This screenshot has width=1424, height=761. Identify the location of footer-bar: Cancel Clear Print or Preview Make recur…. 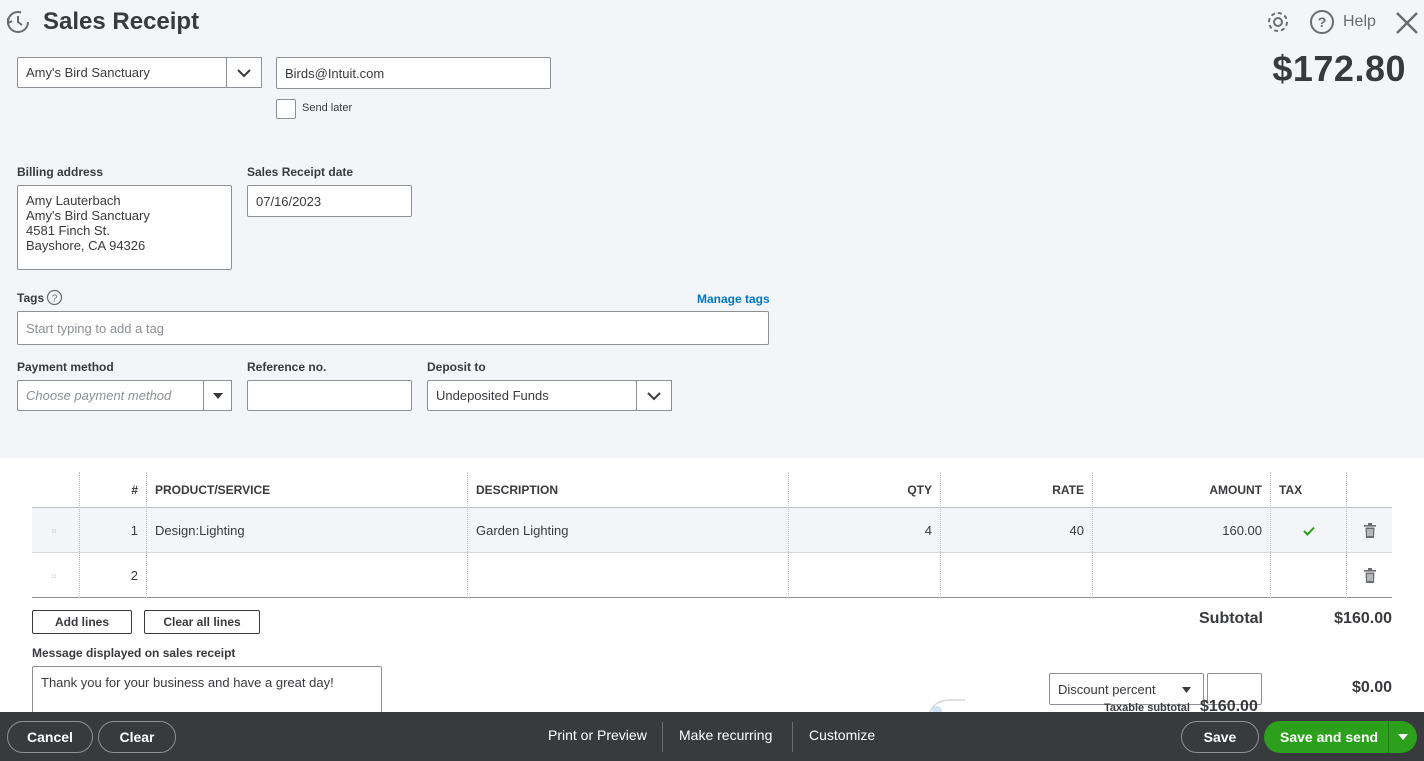
(712, 736).